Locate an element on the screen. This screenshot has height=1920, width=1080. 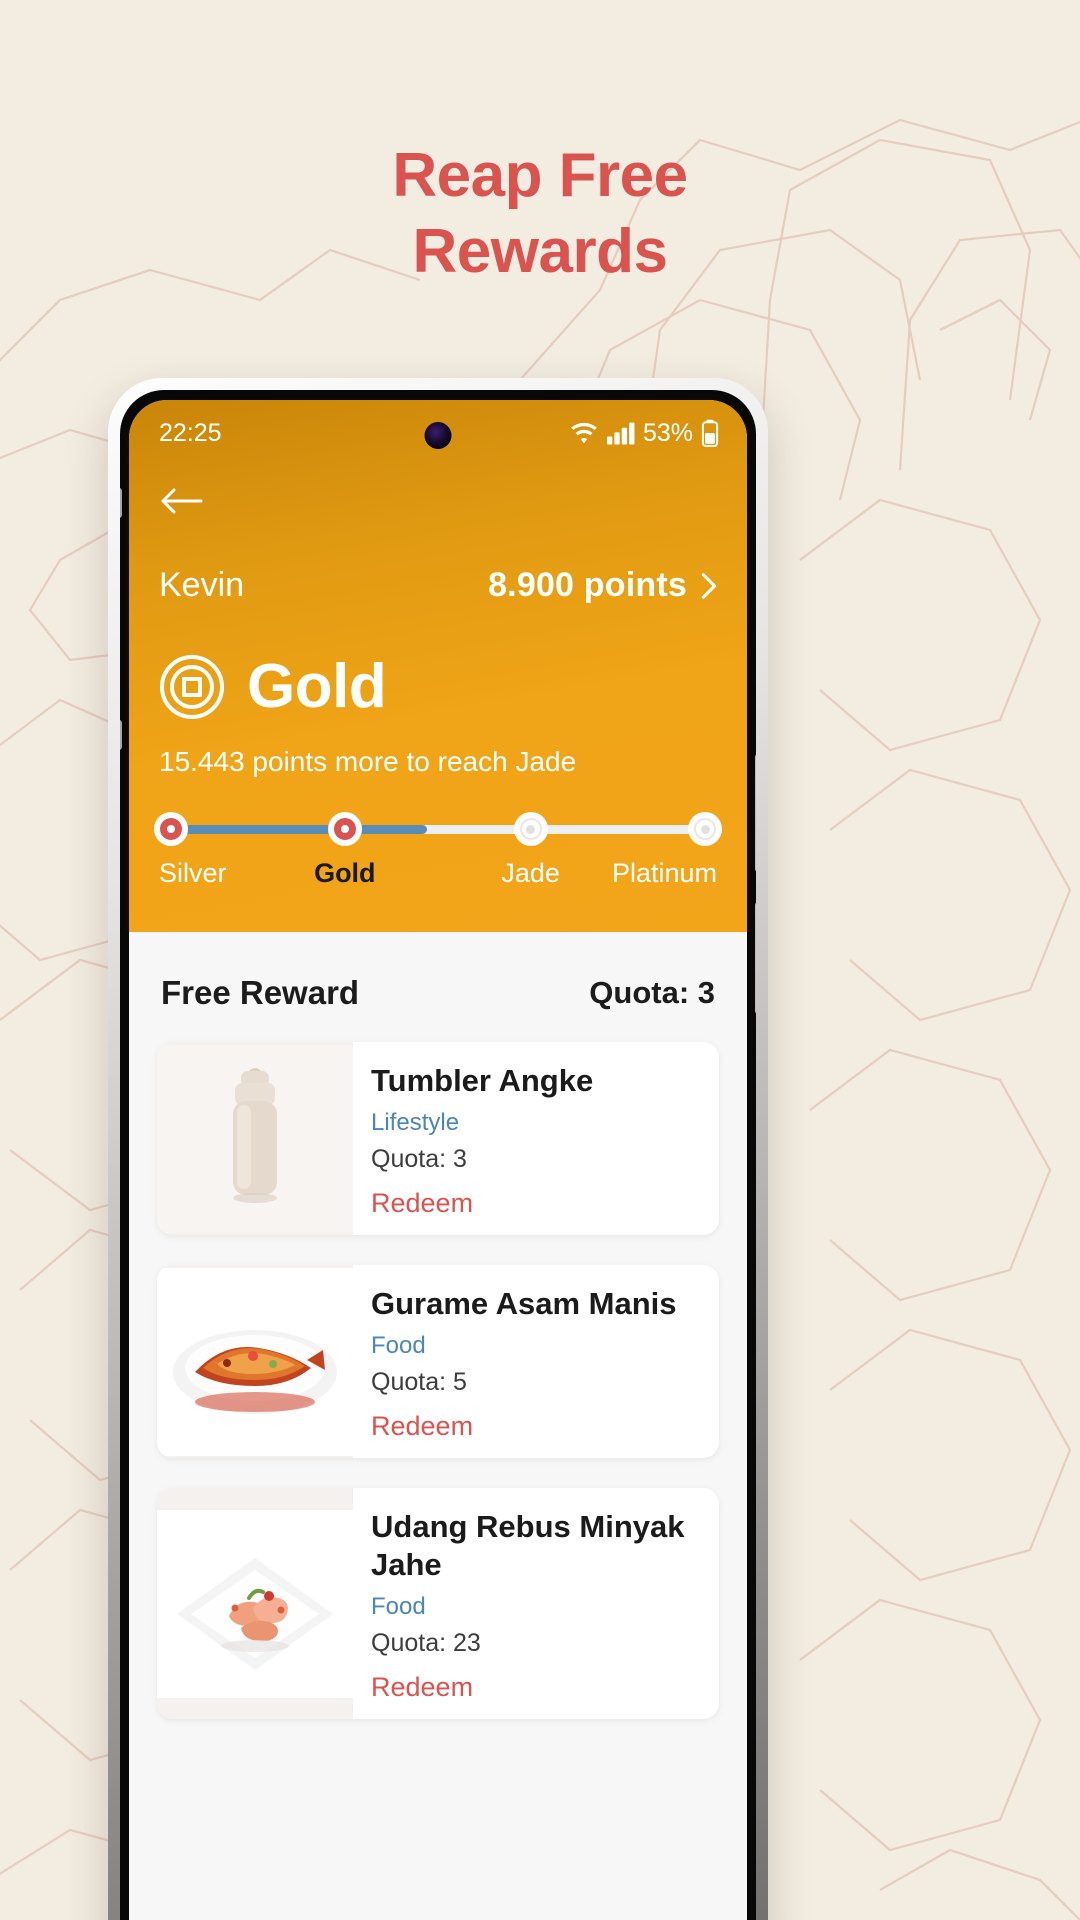
phone-side-button is located at coordinates (755, 958).